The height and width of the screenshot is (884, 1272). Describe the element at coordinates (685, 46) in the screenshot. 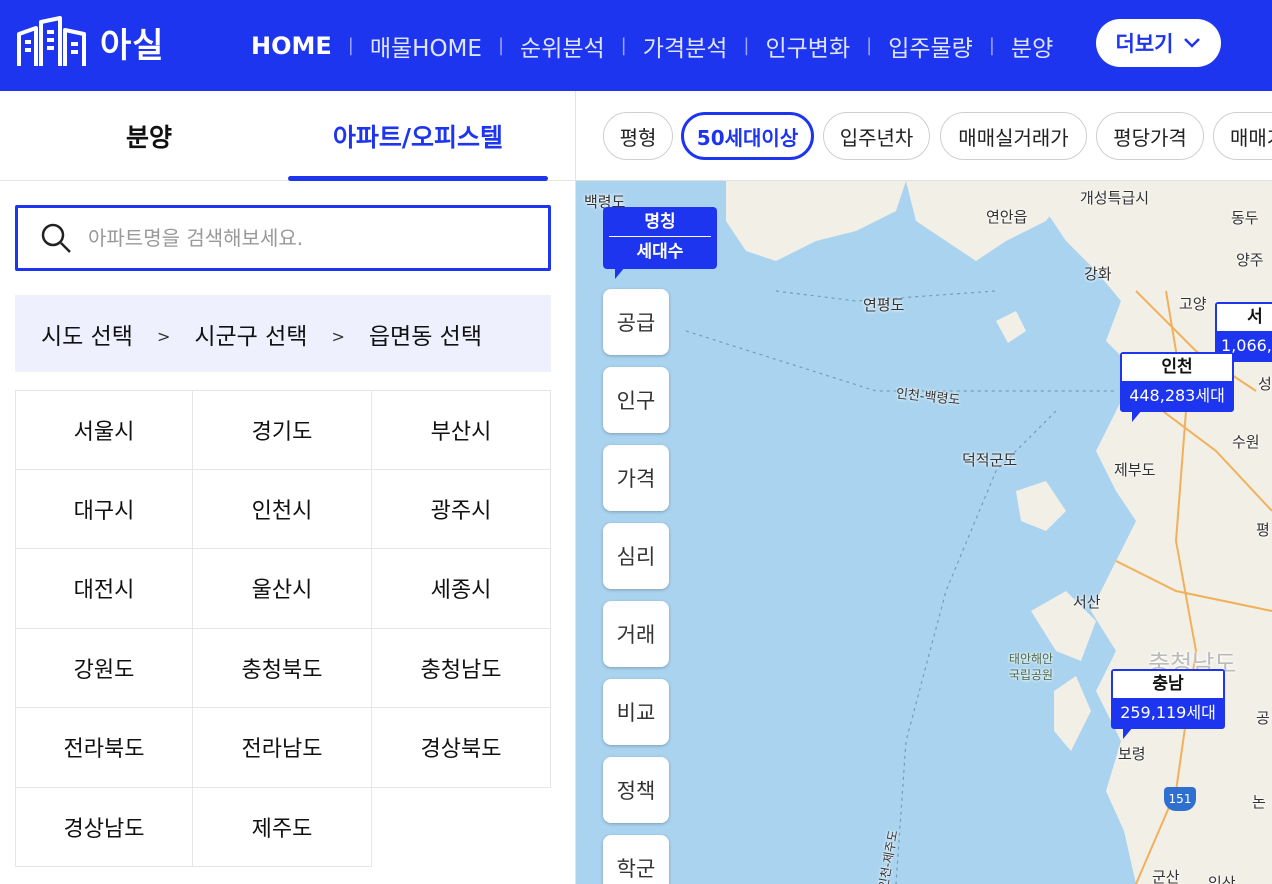

I see `nav-price-analysis: 가격분석` at that location.